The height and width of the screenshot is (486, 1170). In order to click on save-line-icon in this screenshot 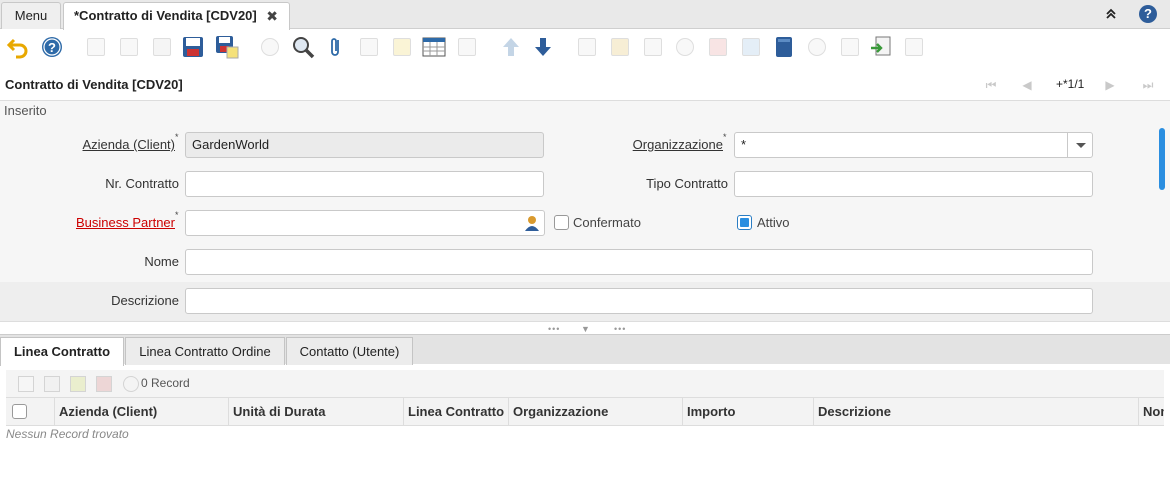, I will do `click(104, 384)`.